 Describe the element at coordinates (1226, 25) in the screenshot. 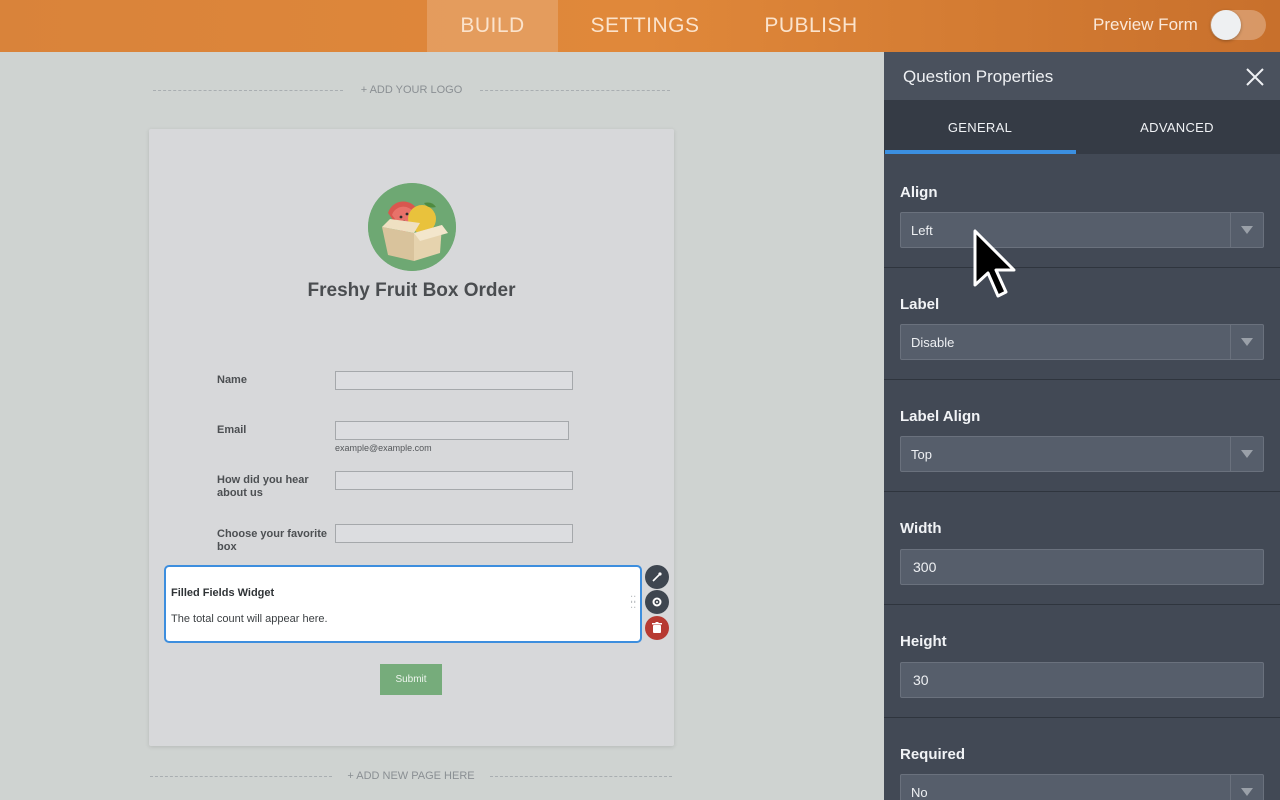

I see `toggle-knob` at that location.